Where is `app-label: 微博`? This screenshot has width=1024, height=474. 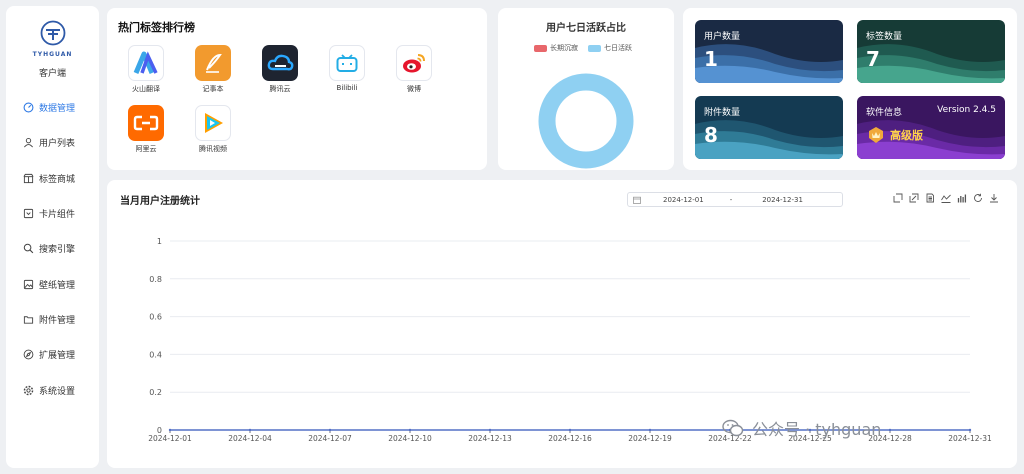
app-label: 微博 is located at coordinates (414, 89).